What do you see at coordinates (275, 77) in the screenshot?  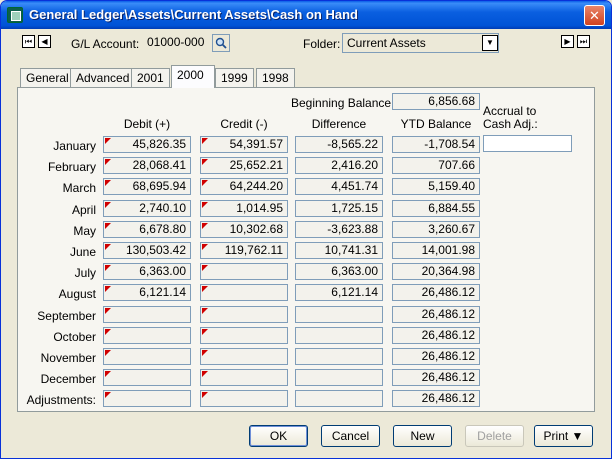 I see `tab-1998: 1998` at bounding box center [275, 77].